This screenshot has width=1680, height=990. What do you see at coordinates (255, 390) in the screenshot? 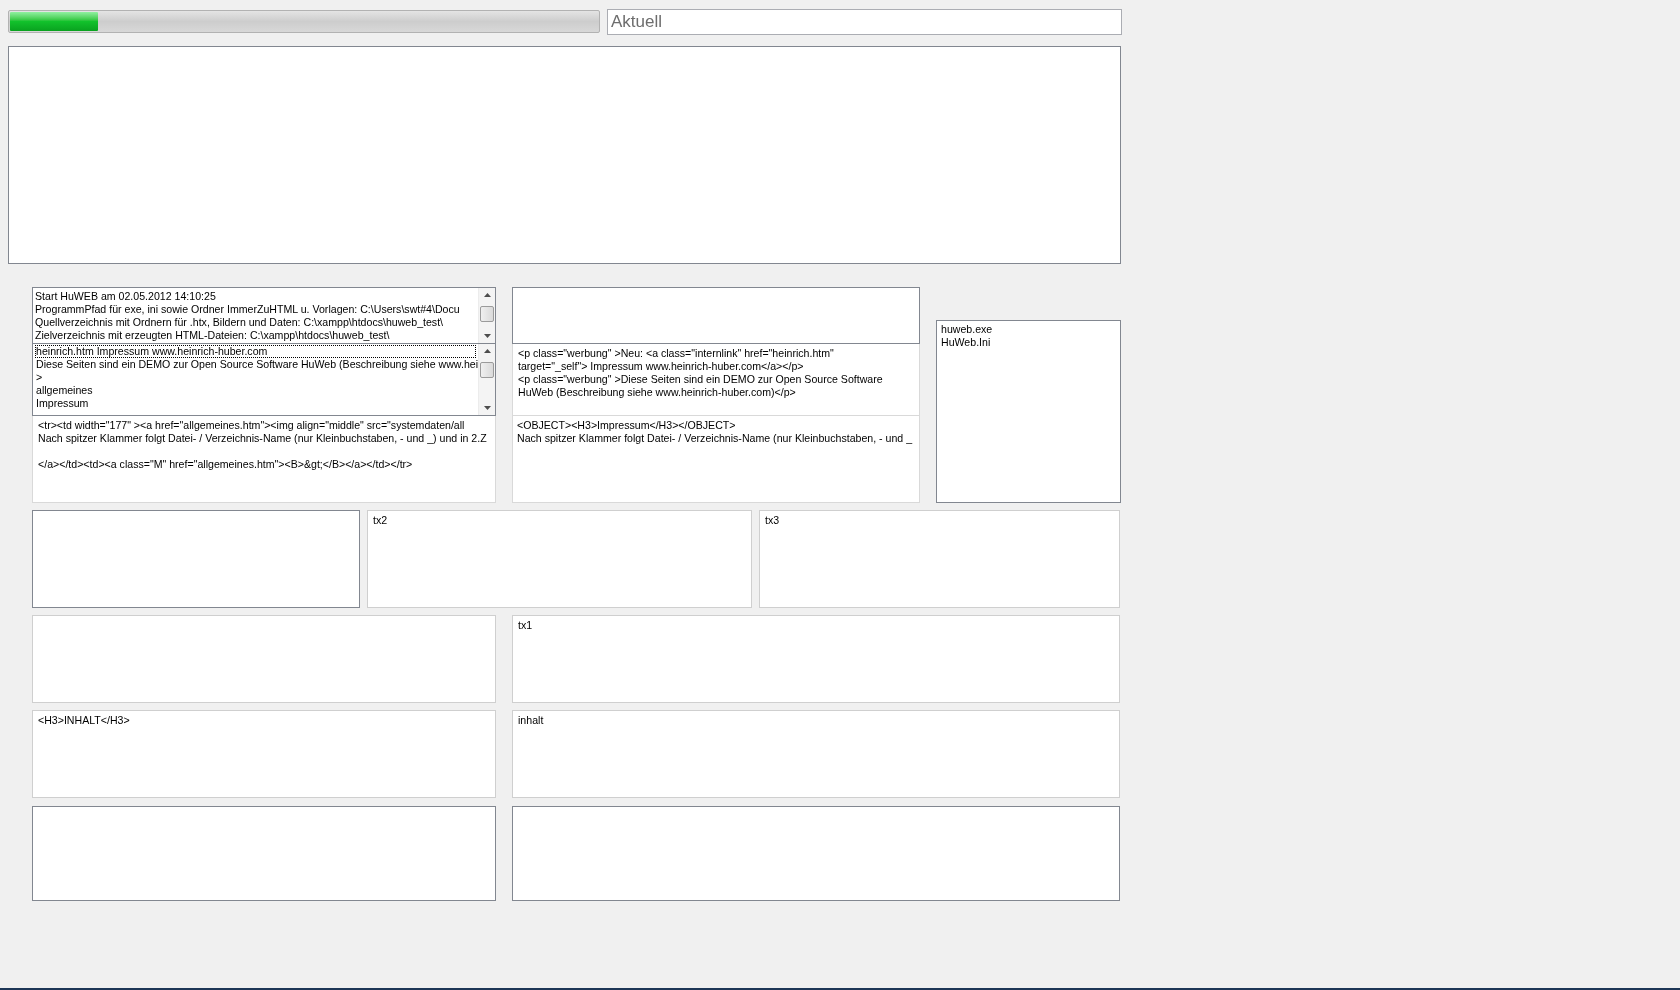
I see `list-item: allgemeines` at bounding box center [255, 390].